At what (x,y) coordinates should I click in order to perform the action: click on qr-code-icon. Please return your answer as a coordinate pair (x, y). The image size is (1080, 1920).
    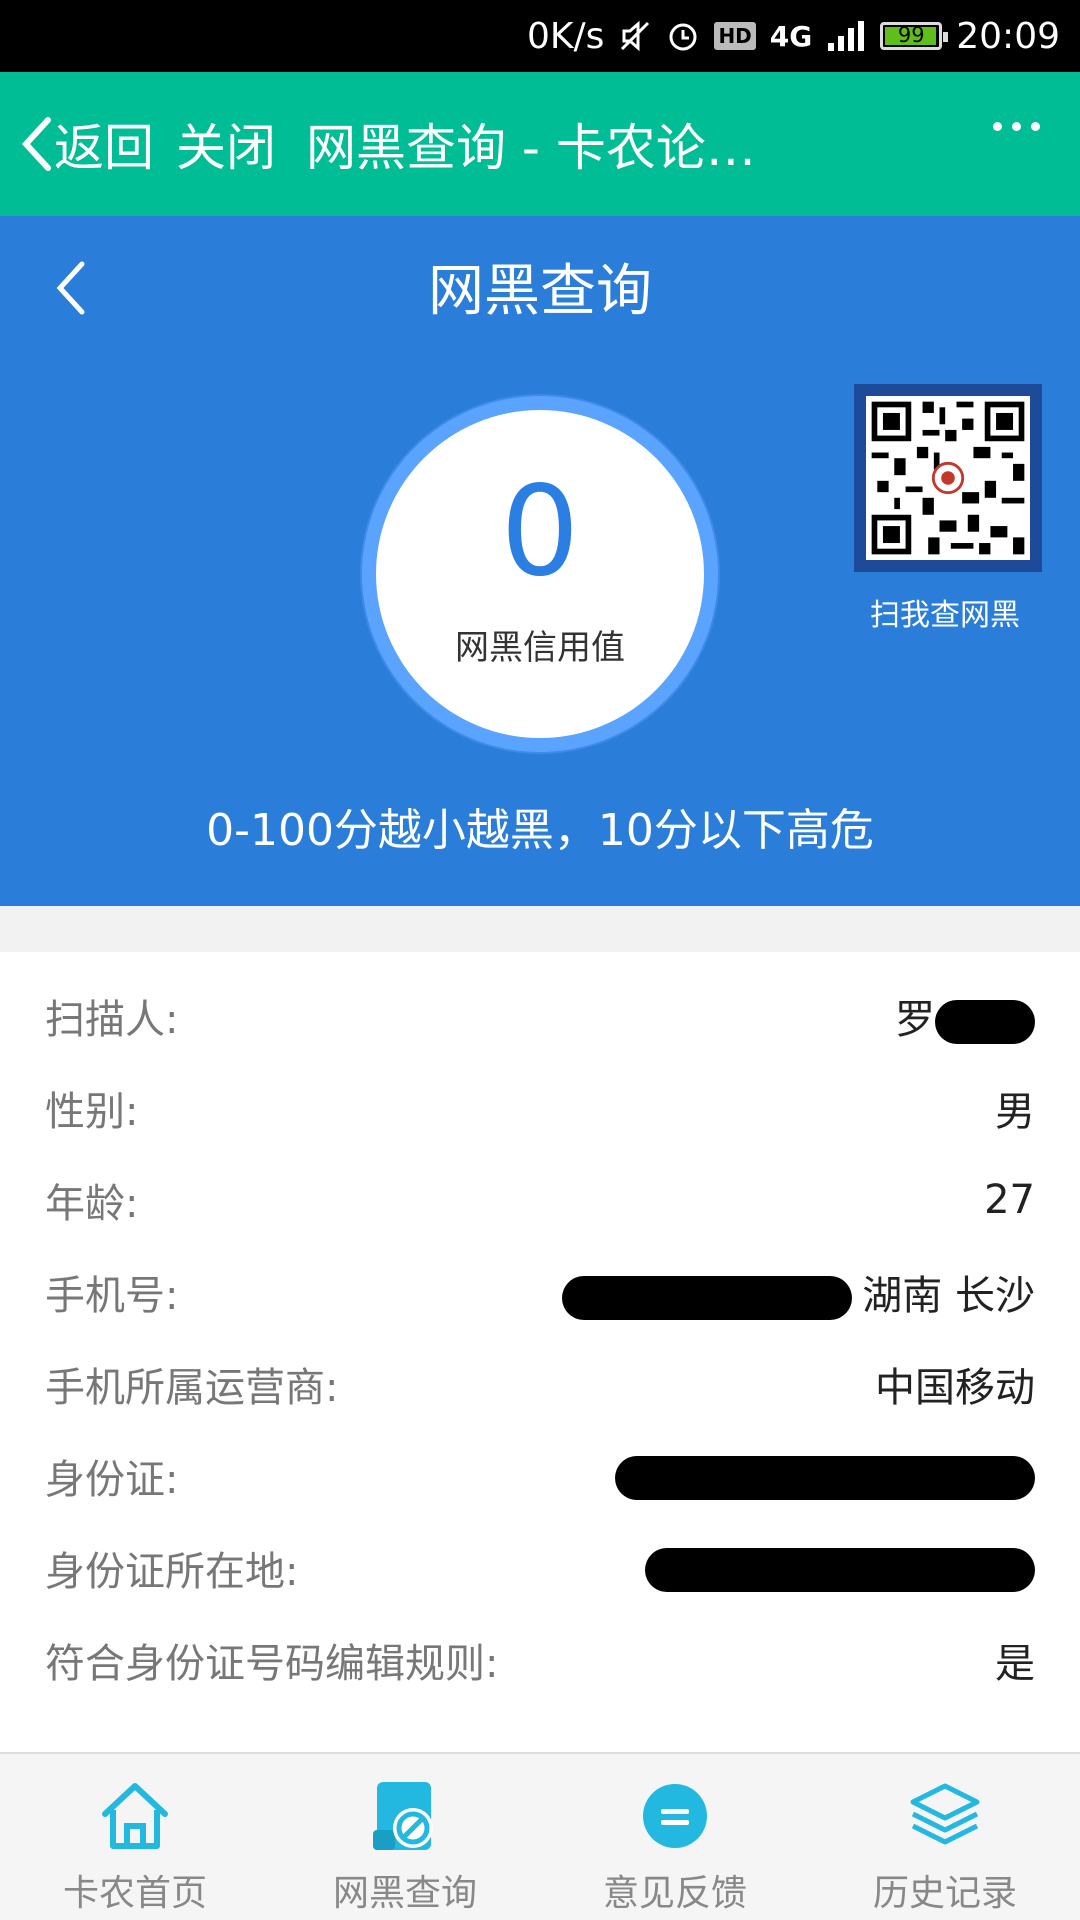
    Looking at the image, I should click on (948, 478).